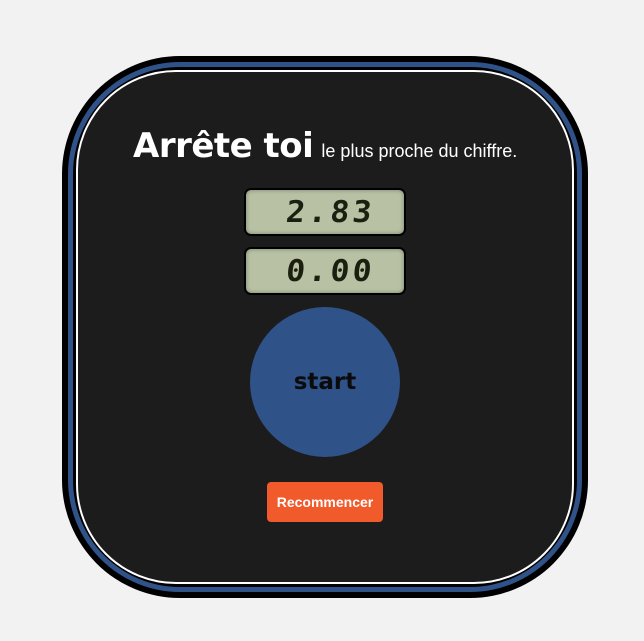 This screenshot has width=644, height=641. Describe the element at coordinates (223, 146) in the screenshot. I see `page-title: Arrête toi` at that location.